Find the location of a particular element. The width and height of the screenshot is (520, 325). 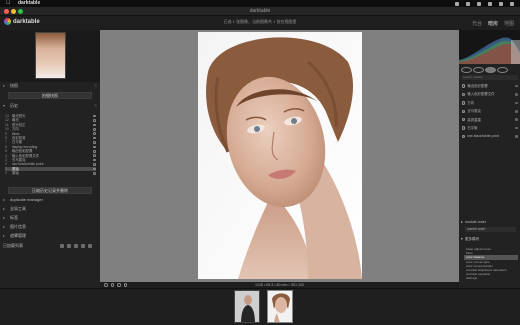

tagging-section-header: ▸ 标签 is located at coordinates (50, 217).